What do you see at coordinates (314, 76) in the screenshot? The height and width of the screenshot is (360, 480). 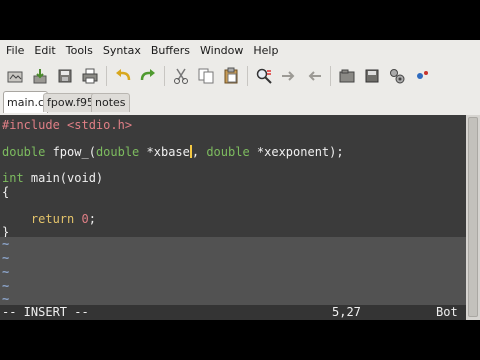 I see `find-prev-icon` at bounding box center [314, 76].